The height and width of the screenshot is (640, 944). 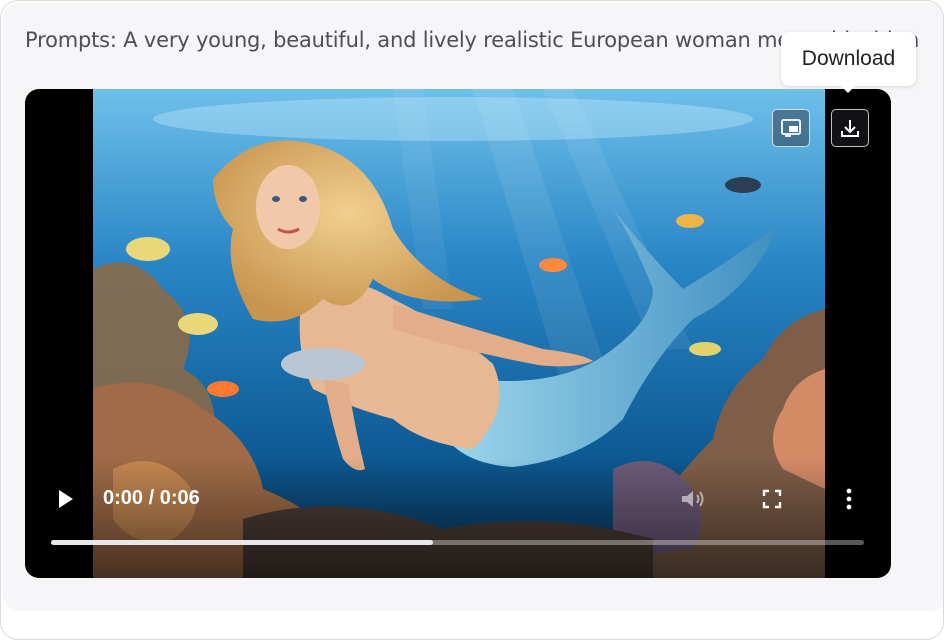 I want to click on download-icon, so click(x=850, y=128).